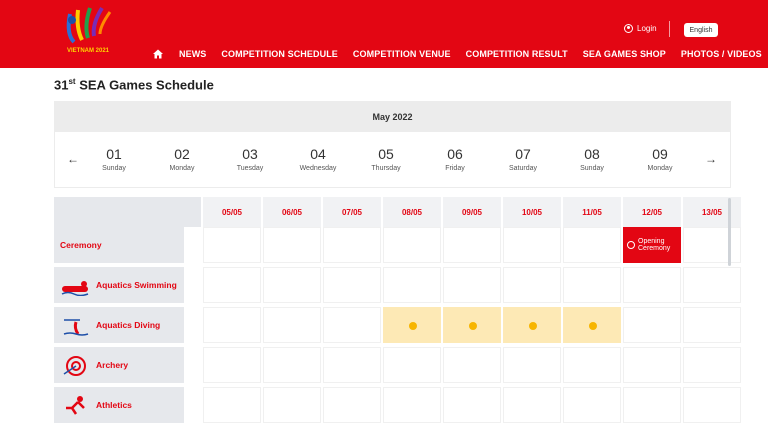 The image size is (768, 423). I want to click on sport-row-label: Aquatics Swimming, so click(119, 285).